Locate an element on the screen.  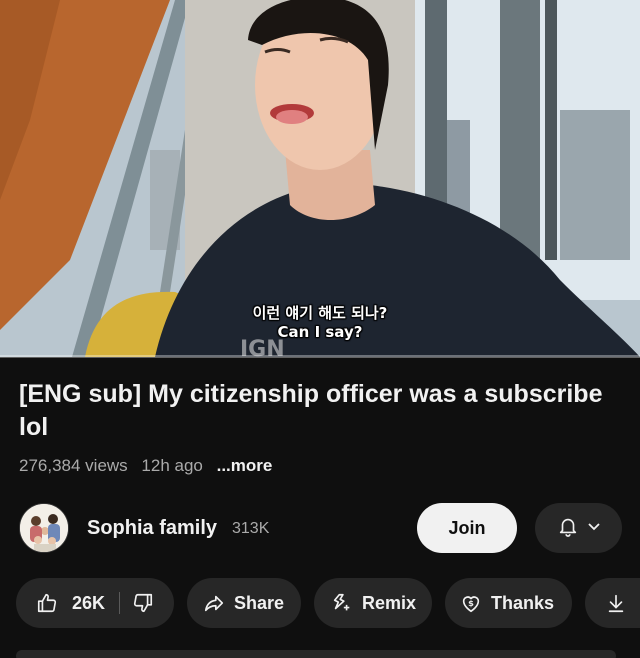
like-count: 26K is located at coordinates (89, 602).